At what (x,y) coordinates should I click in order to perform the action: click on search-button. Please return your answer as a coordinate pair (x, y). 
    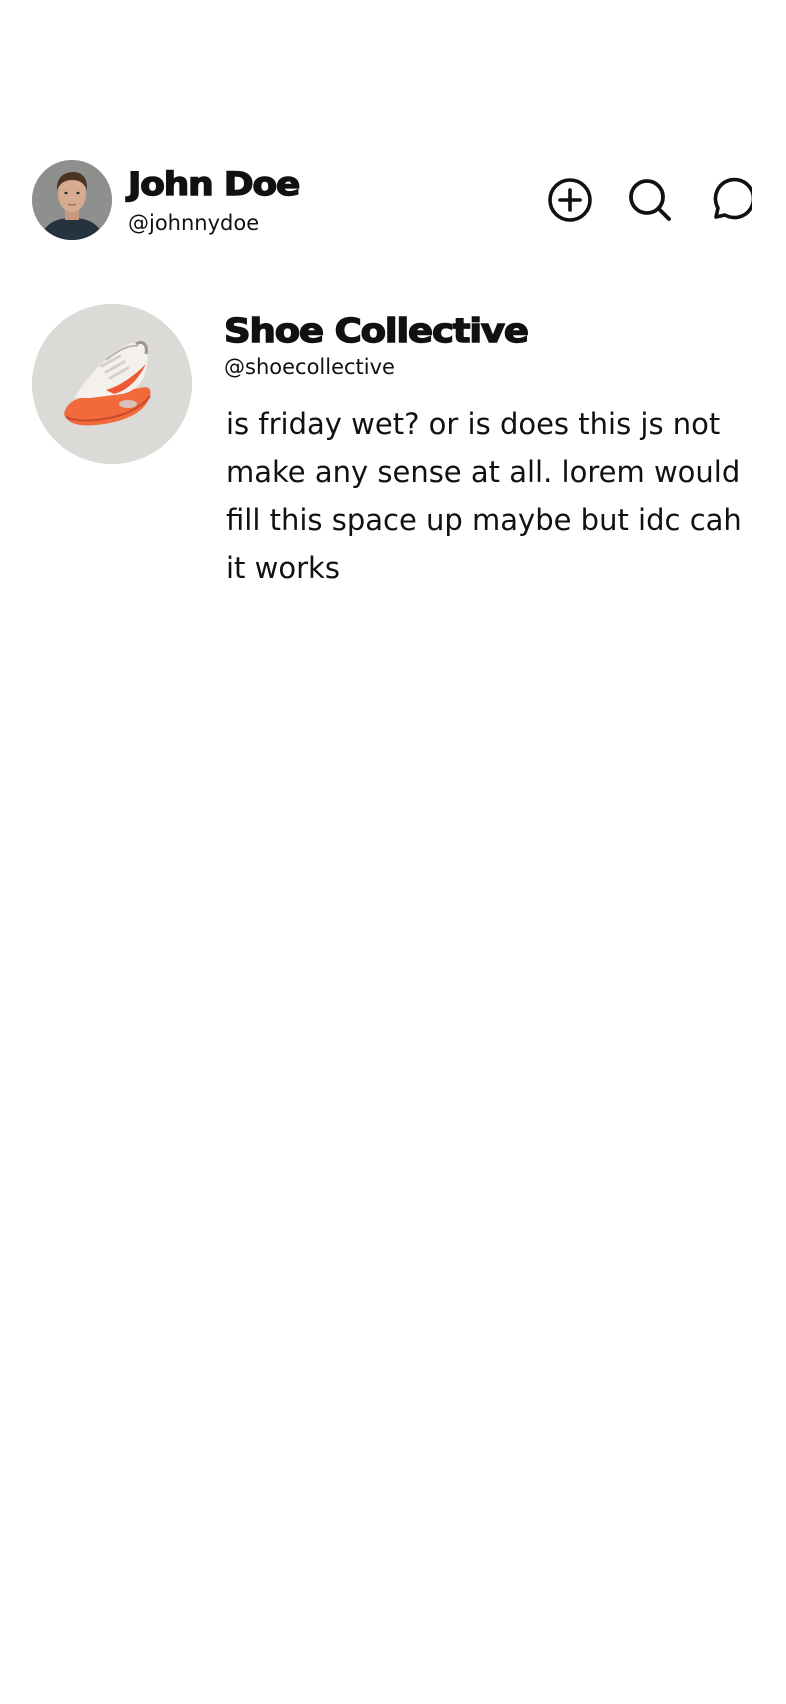
    Looking at the image, I should click on (650, 200).